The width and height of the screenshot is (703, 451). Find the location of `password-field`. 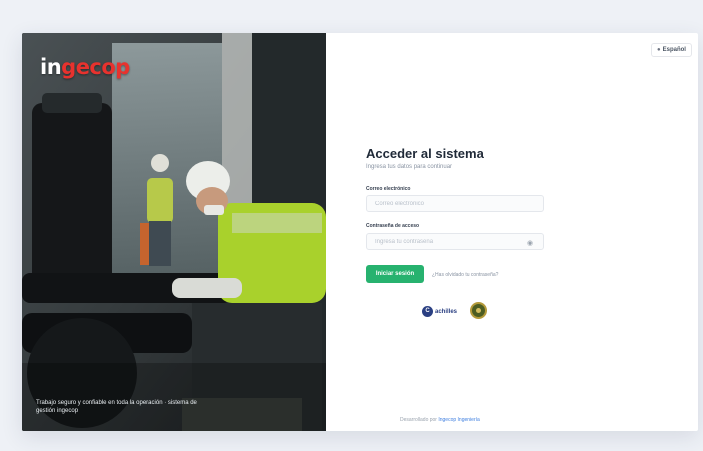

password-field is located at coordinates (455, 241).